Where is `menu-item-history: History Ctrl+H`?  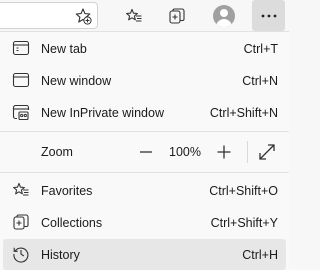 menu-item-history: History Ctrl+H is located at coordinates (144, 254).